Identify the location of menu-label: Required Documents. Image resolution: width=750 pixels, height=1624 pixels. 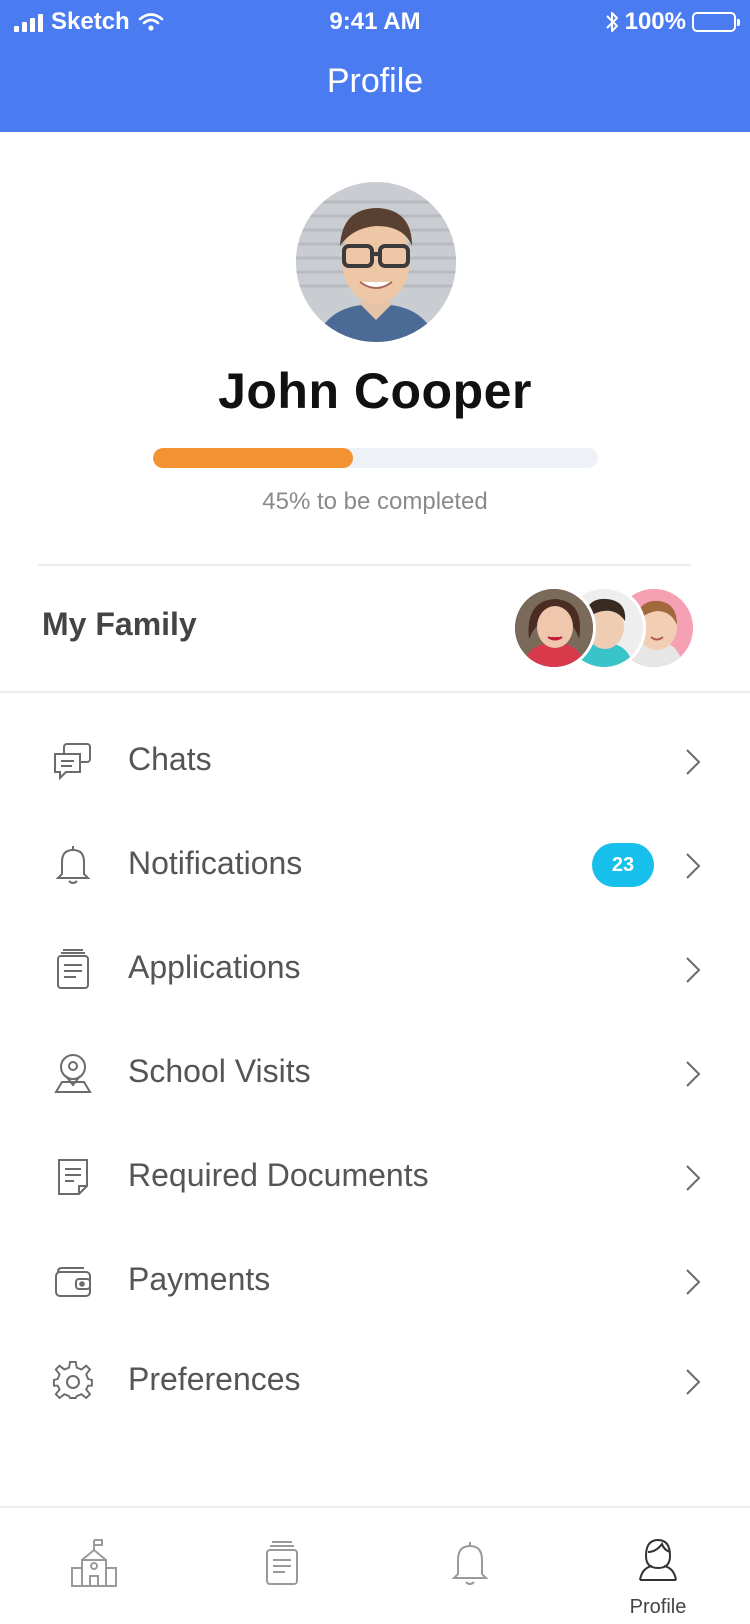
(278, 1175).